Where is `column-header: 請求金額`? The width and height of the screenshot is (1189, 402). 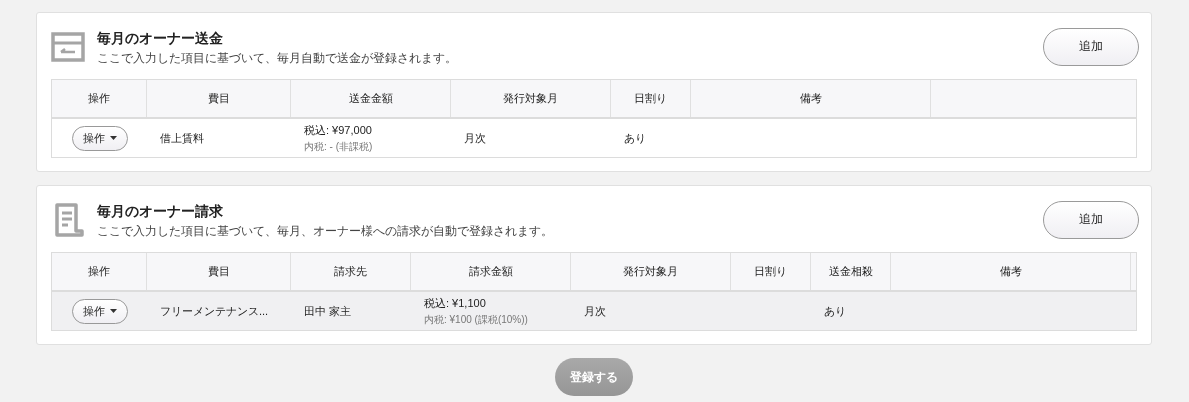
column-header: 請求金額 is located at coordinates (491, 271).